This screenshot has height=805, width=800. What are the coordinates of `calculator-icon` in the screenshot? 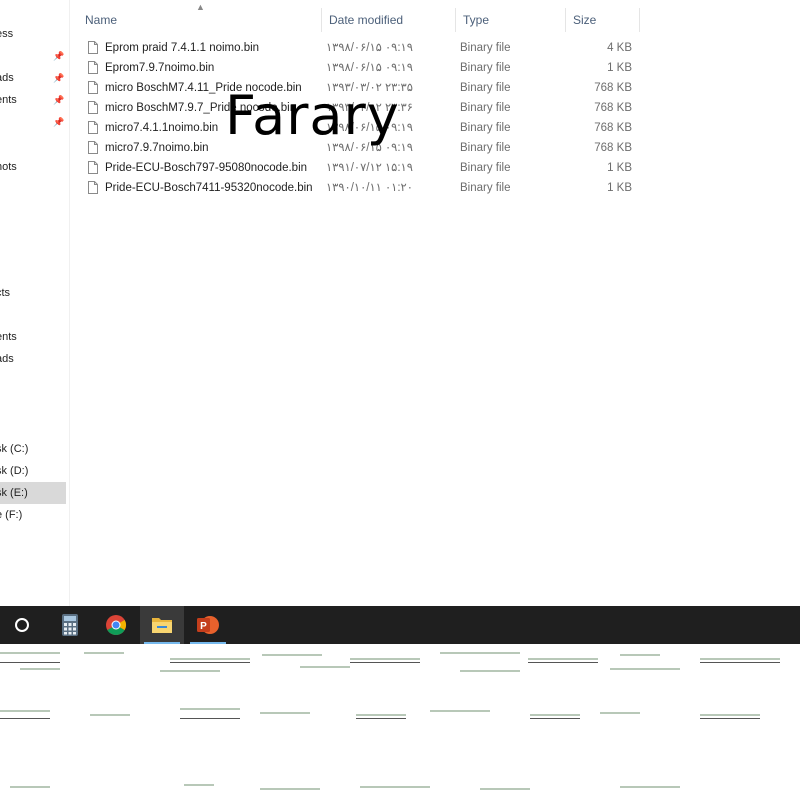 It's located at (70, 625).